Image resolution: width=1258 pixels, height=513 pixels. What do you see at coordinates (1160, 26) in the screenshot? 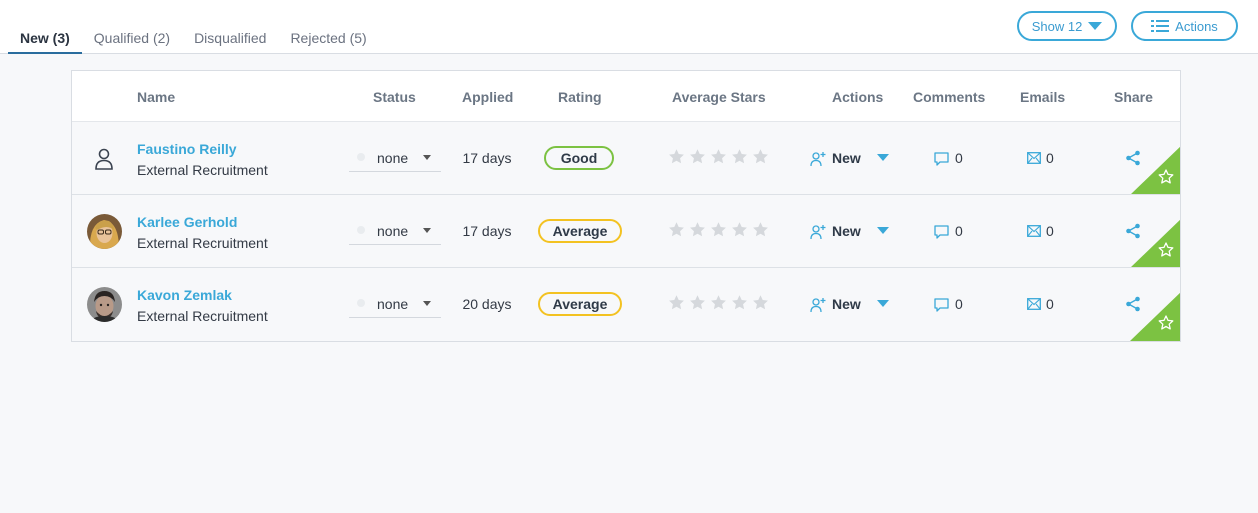
I see `list-icon` at bounding box center [1160, 26].